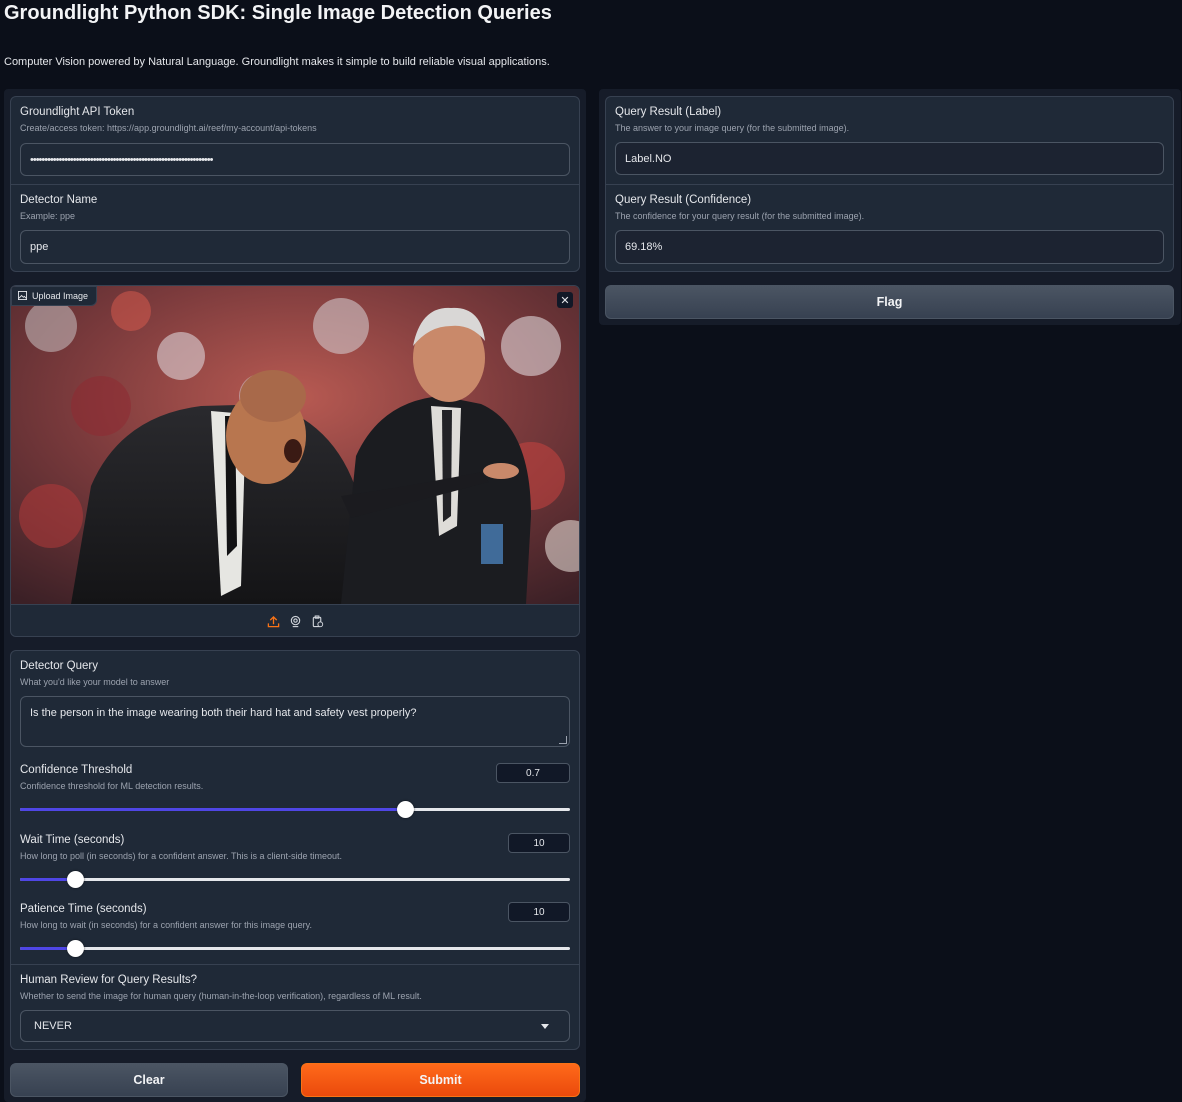  I want to click on submit-button: Submit, so click(440, 1080).